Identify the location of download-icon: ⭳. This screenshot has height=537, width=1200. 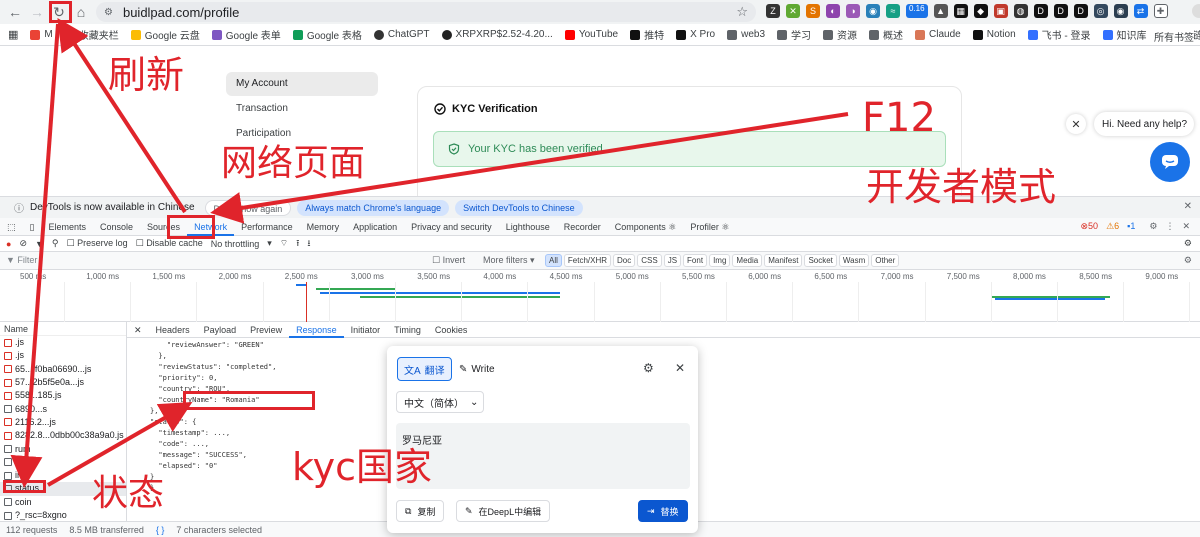
(308, 244).